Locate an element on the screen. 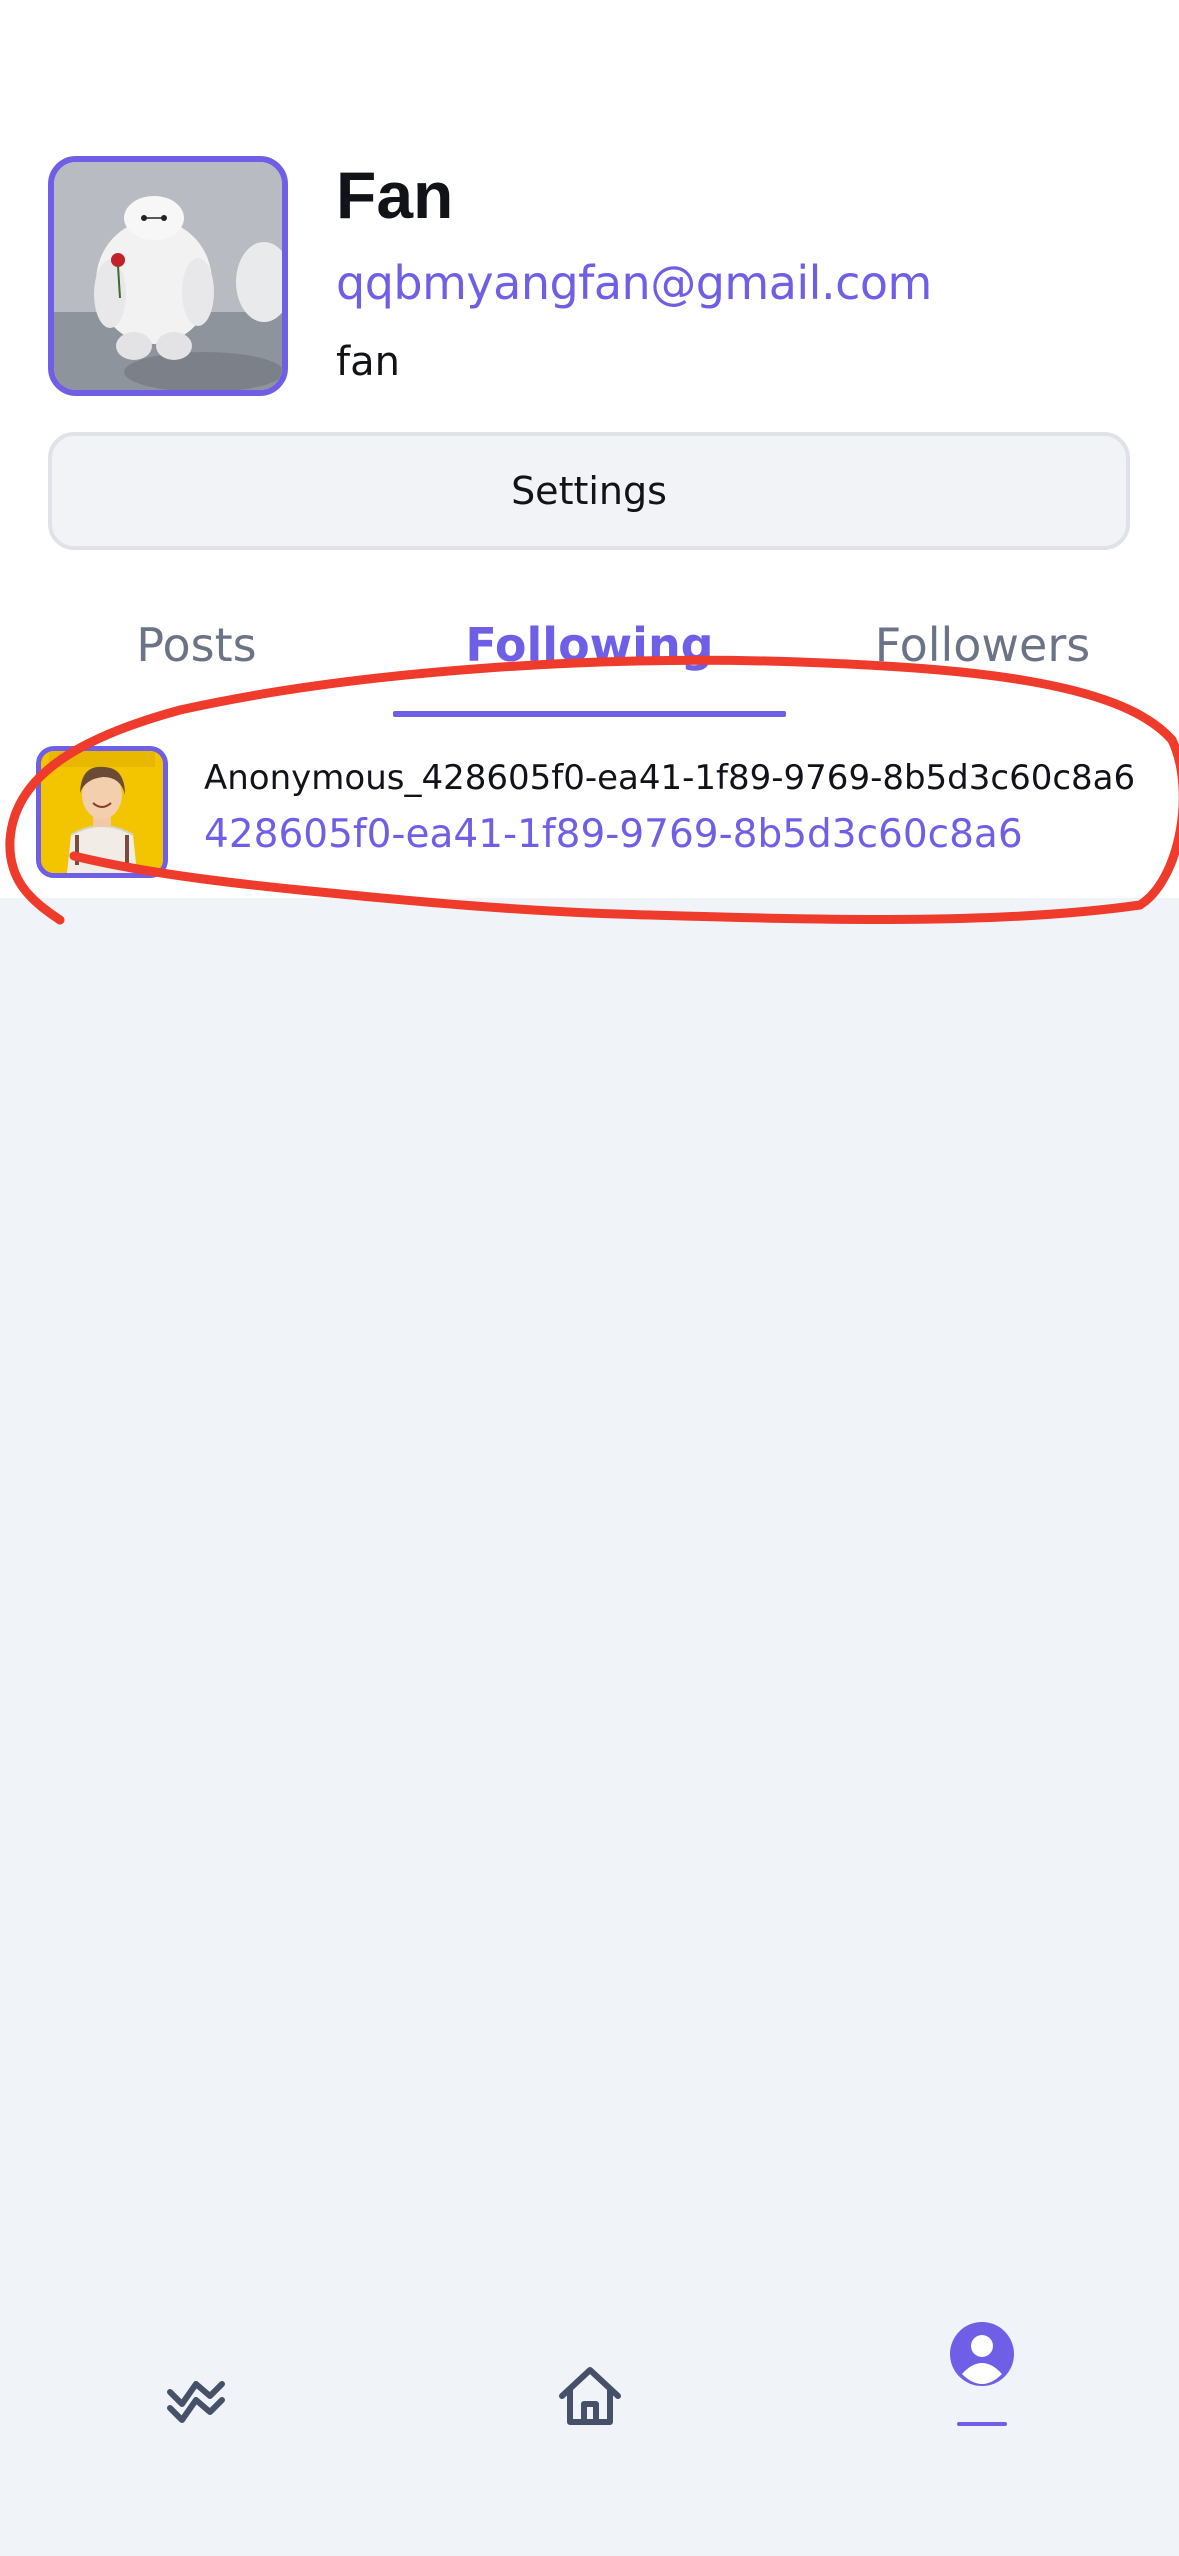 The height and width of the screenshot is (2556, 1179). profile-name: Fan is located at coordinates (395, 195).